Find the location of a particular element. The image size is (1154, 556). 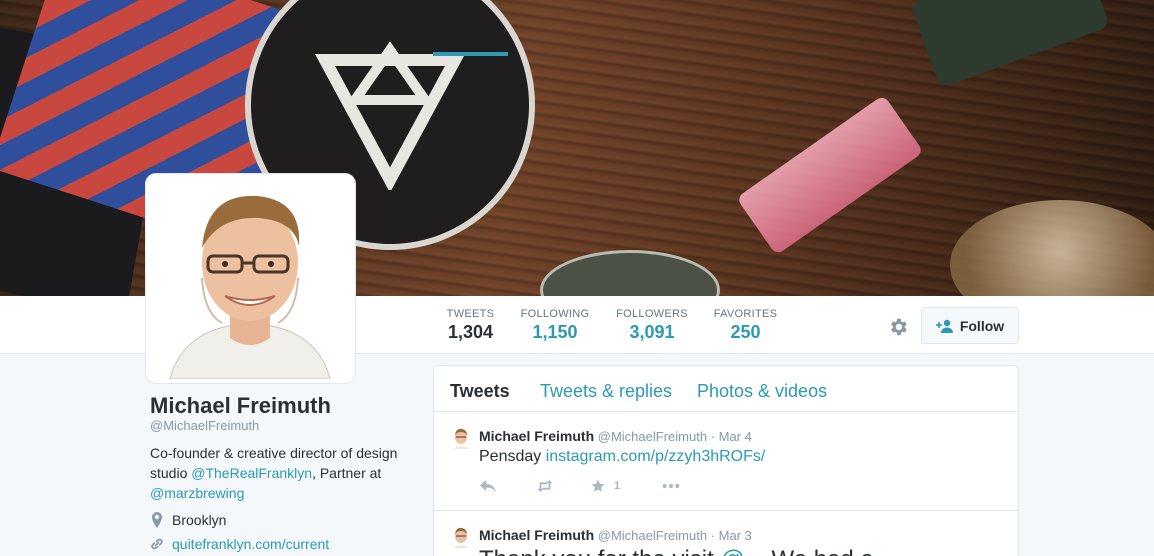

stat-tweets: TWEETS 1,304 is located at coordinates (470, 325).